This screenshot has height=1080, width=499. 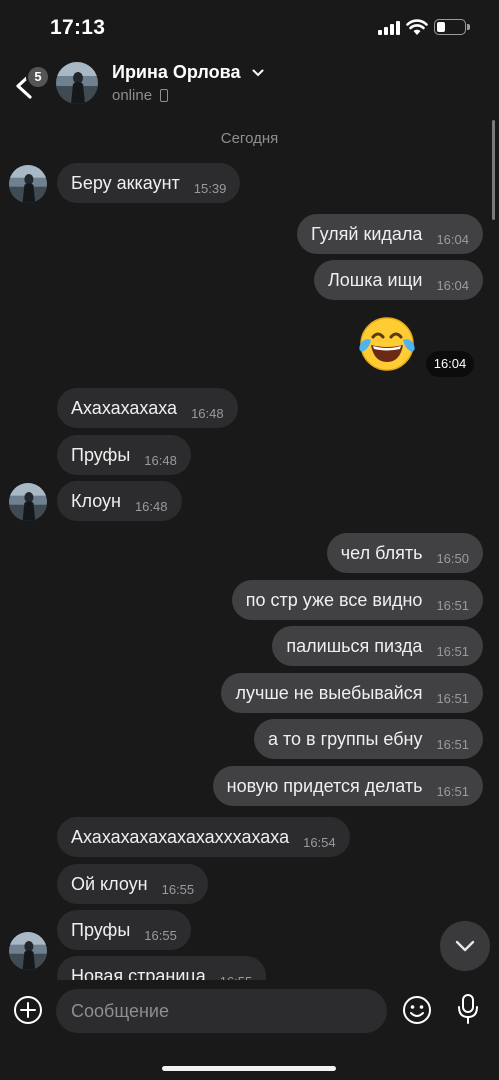 I want to click on back-button: 5, so click(x=29, y=84).